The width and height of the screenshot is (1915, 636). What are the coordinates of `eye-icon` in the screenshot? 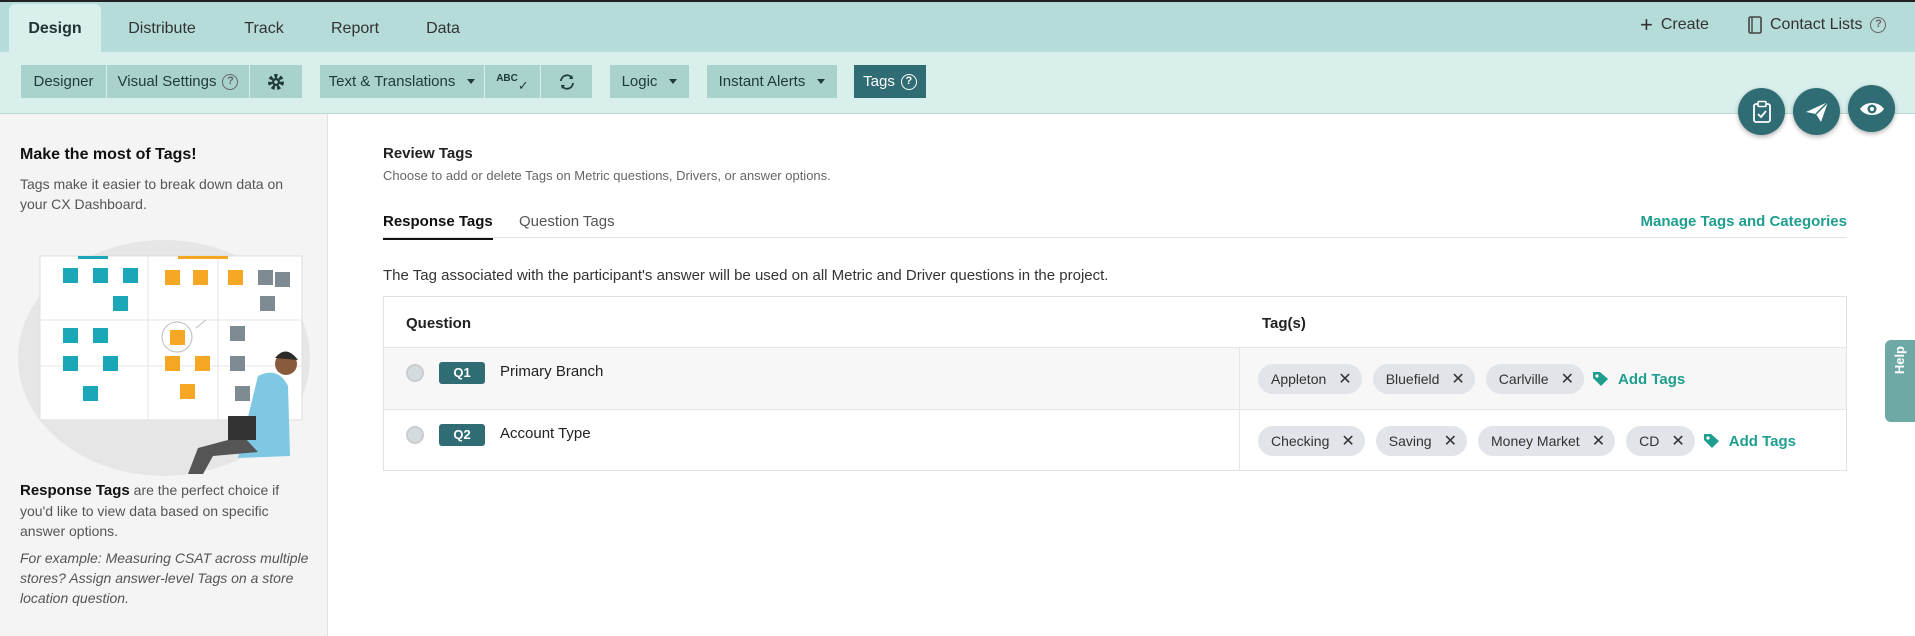 It's located at (1871, 108).